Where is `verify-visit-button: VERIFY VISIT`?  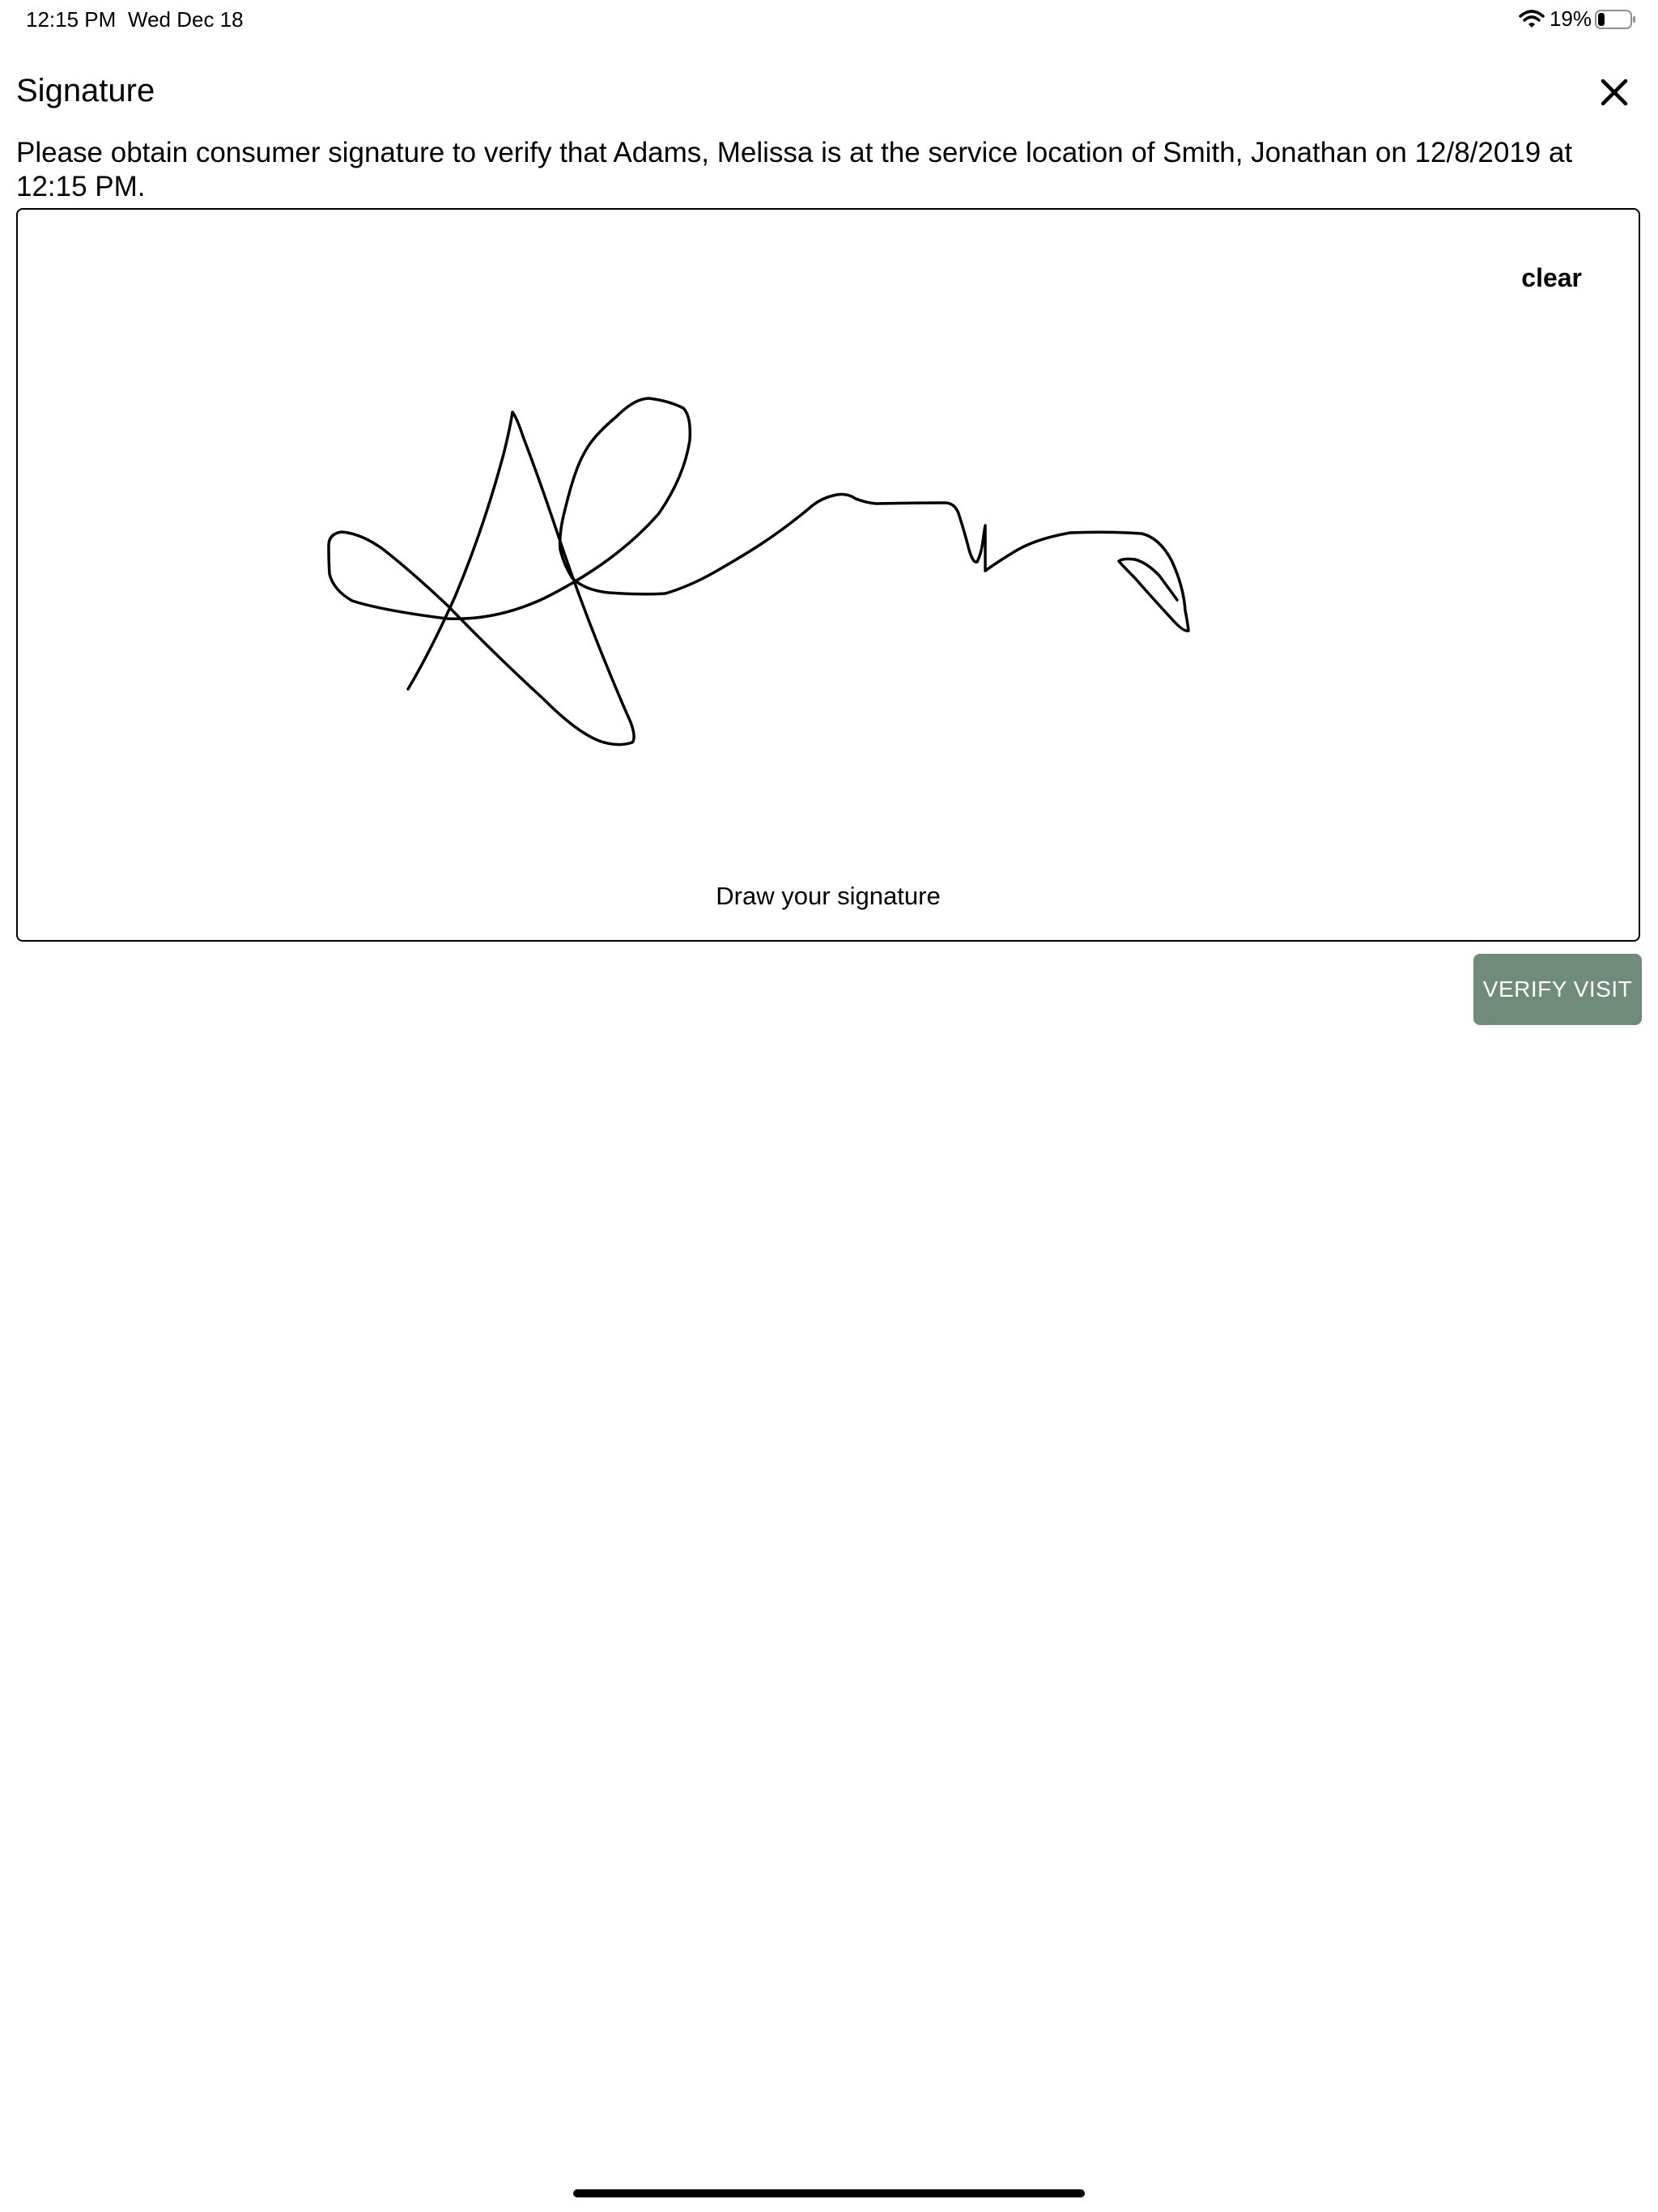 verify-visit-button: VERIFY VISIT is located at coordinates (1557, 990).